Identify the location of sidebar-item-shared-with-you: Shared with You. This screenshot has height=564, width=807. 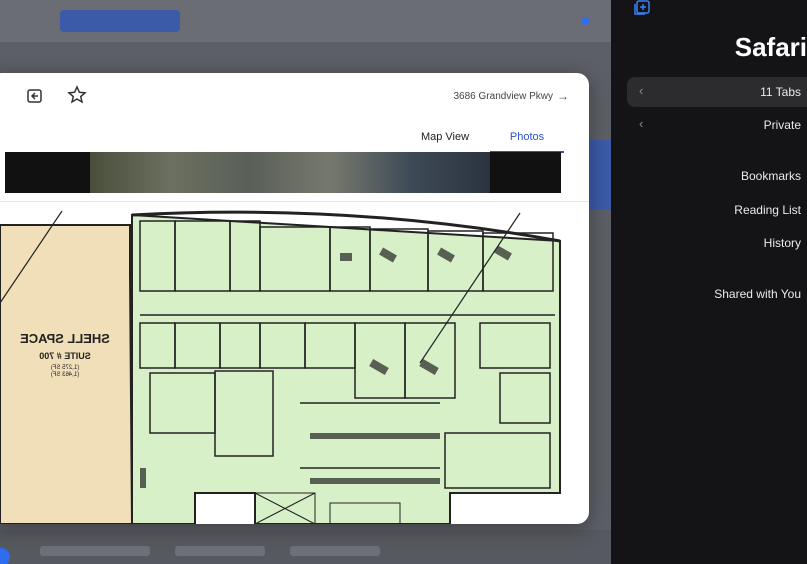
(717, 294).